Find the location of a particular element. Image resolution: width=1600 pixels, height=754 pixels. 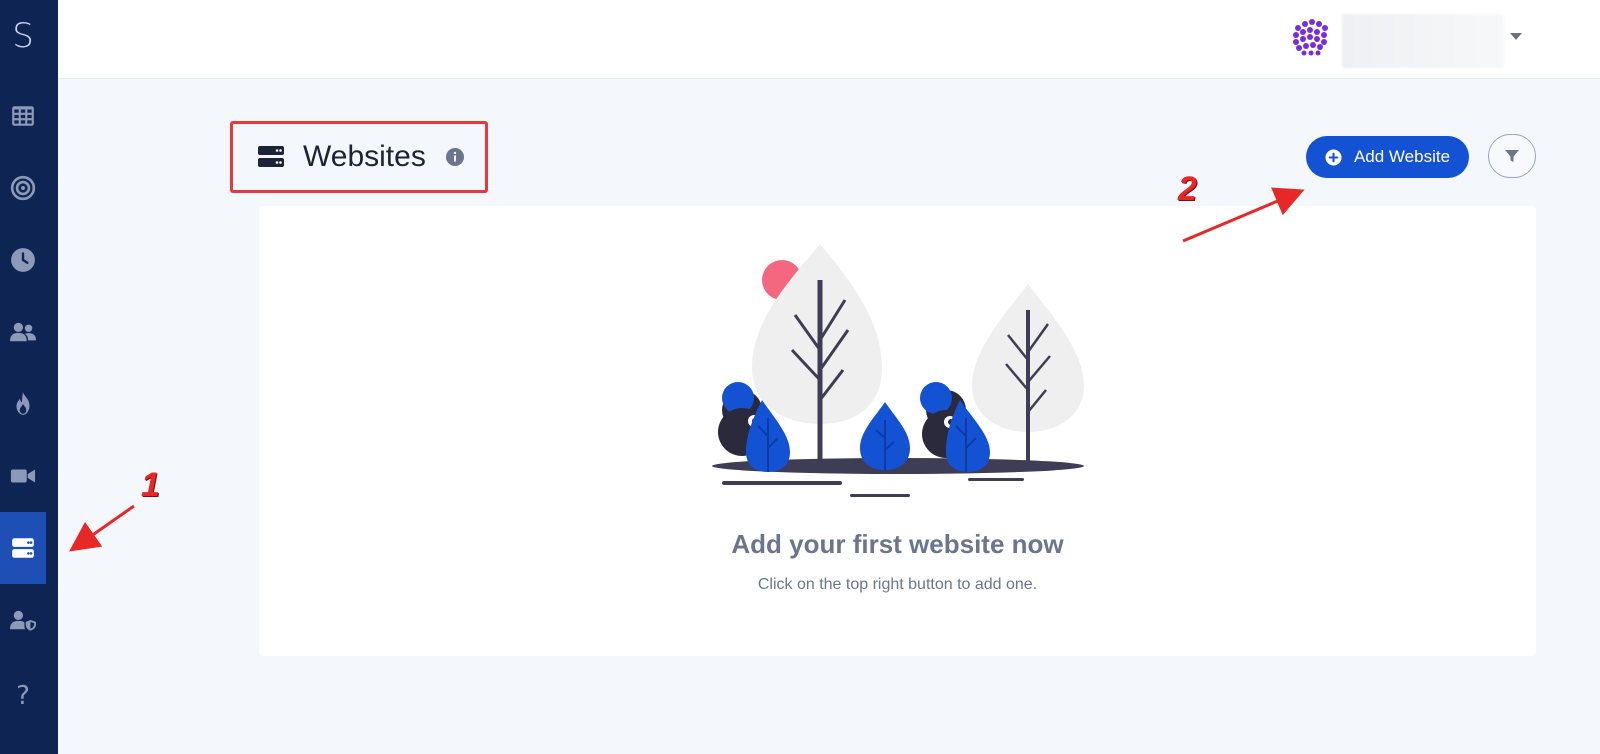

app-logo: S is located at coordinates (23, 36).